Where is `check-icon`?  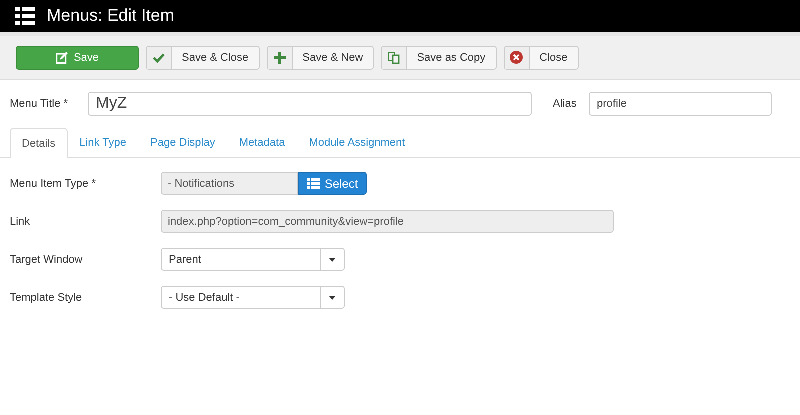 check-icon is located at coordinates (159, 57).